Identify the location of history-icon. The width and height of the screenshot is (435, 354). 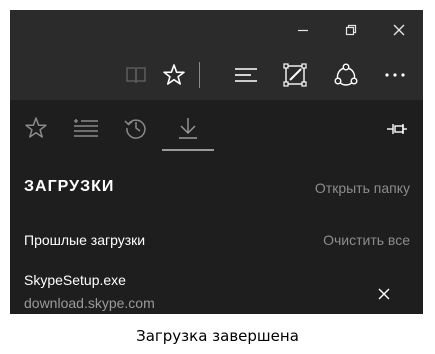
(135, 129).